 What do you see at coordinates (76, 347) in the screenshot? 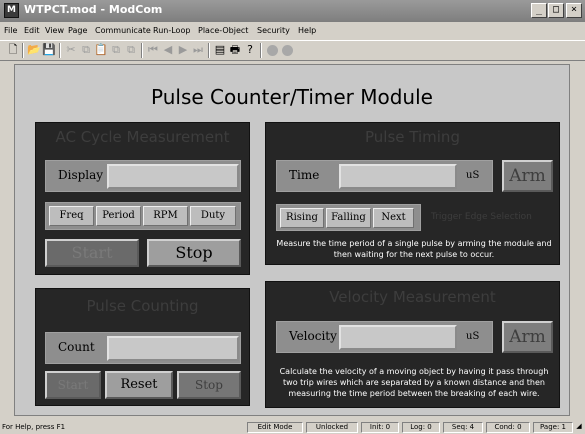
I see `count-label: Count` at bounding box center [76, 347].